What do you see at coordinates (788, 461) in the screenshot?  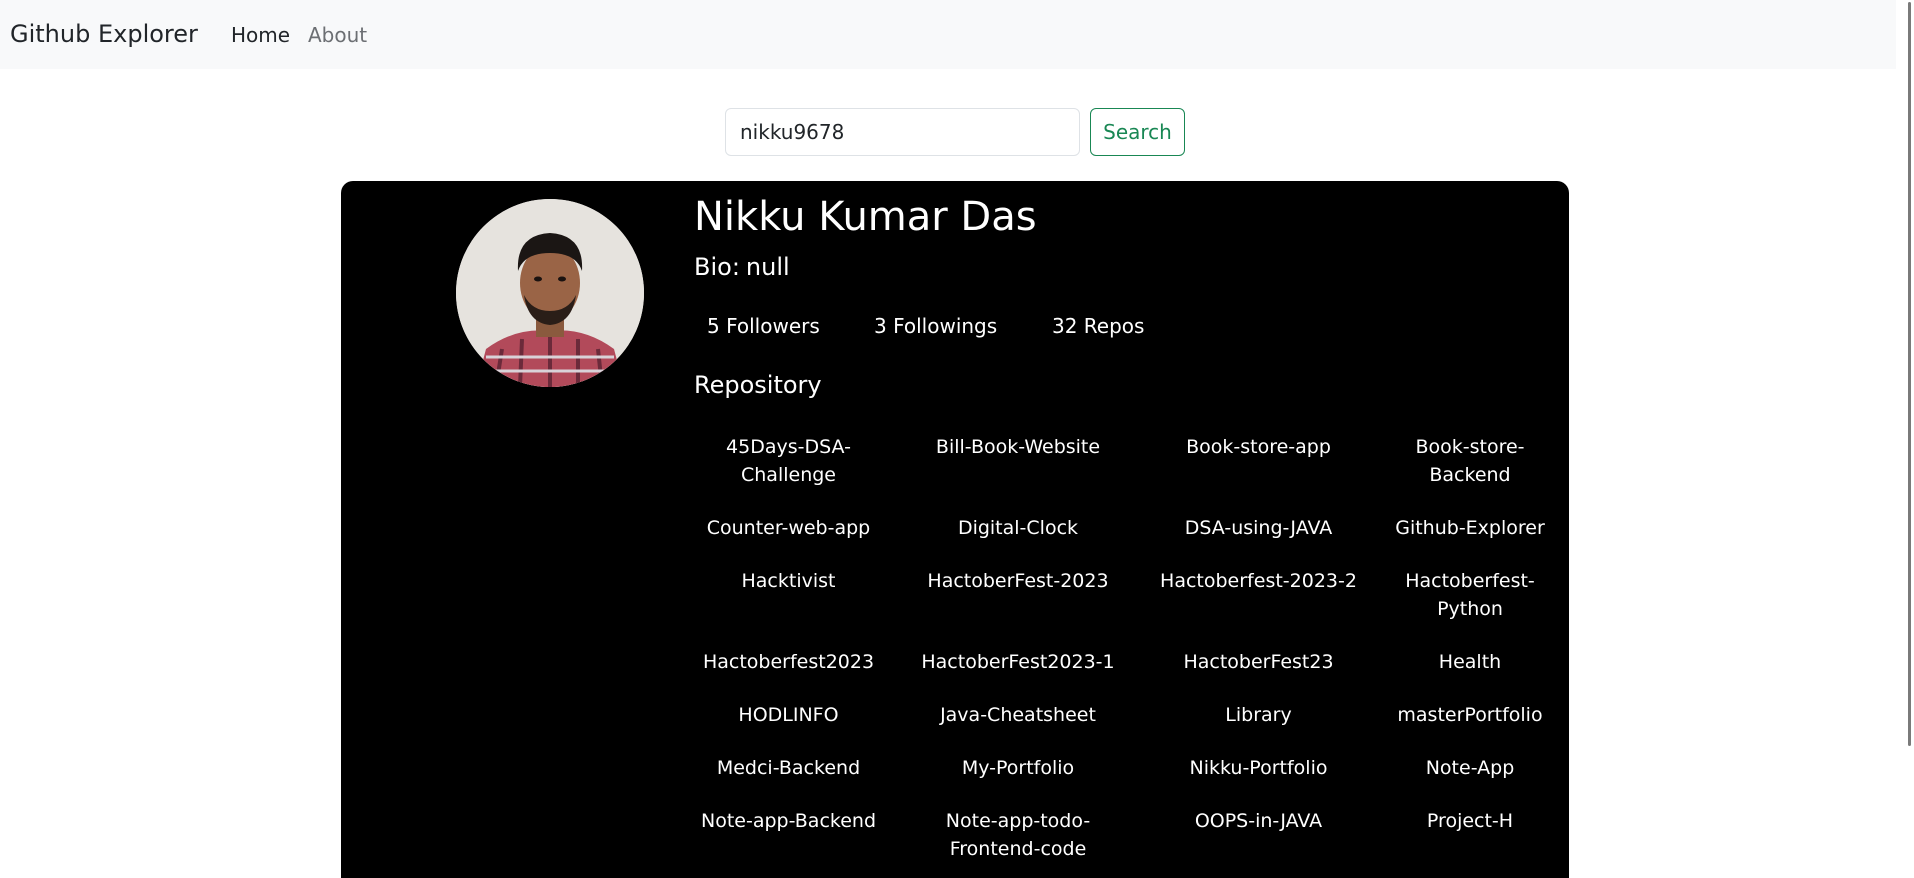 I see `repo-link: 45Days-DSA-Challenge` at bounding box center [788, 461].